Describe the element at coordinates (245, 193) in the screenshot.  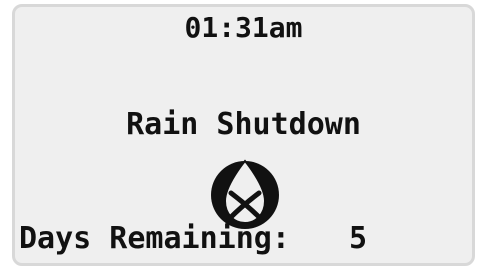
I see `rain-drop-crossed-icon` at that location.